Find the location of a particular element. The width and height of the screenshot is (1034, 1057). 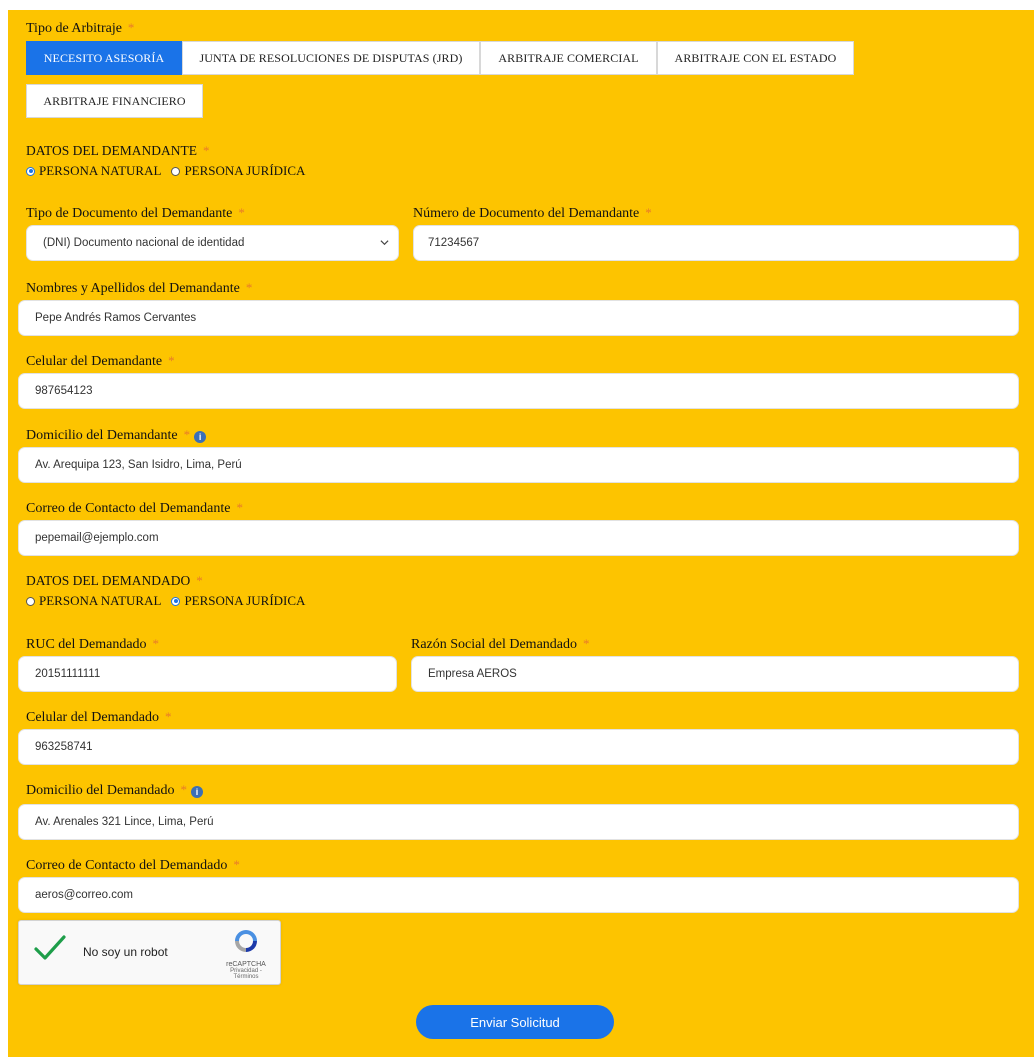

nombres-label: Nombres y Apellidos del Demandante * is located at coordinates (139, 288).